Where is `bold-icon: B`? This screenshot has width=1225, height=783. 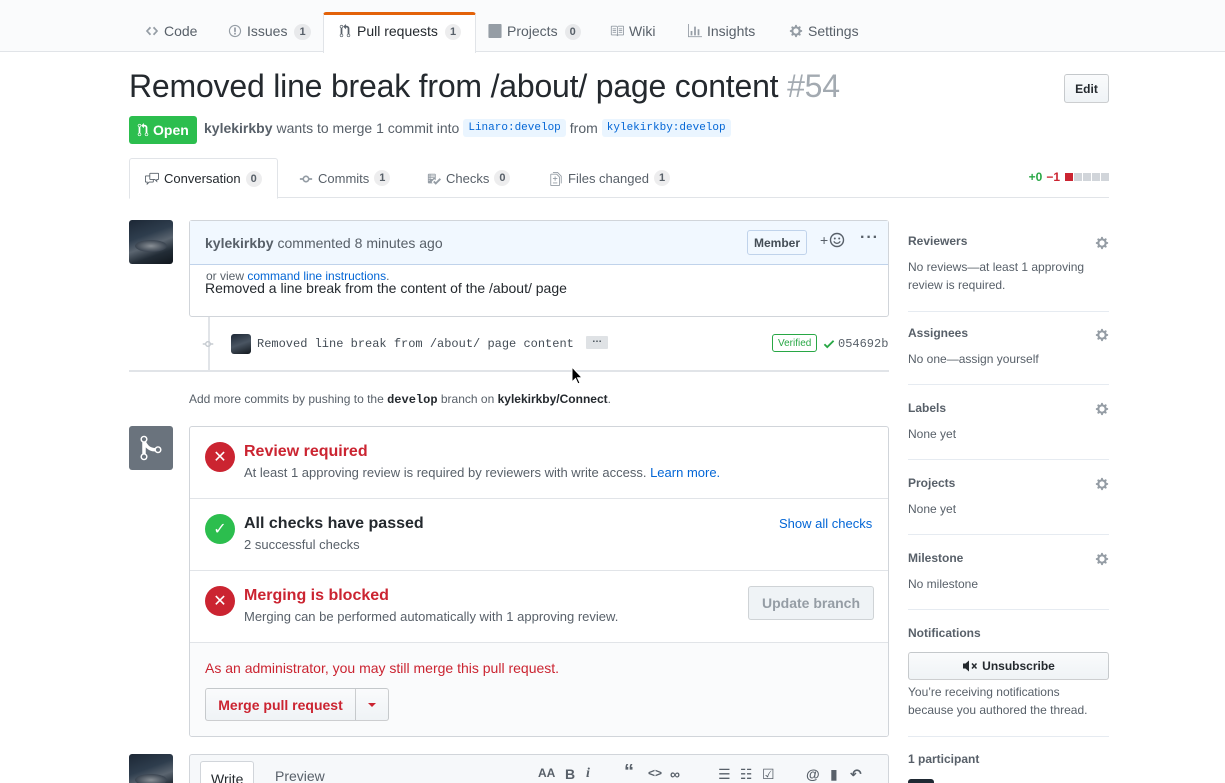
bold-icon: B is located at coordinates (570, 774).